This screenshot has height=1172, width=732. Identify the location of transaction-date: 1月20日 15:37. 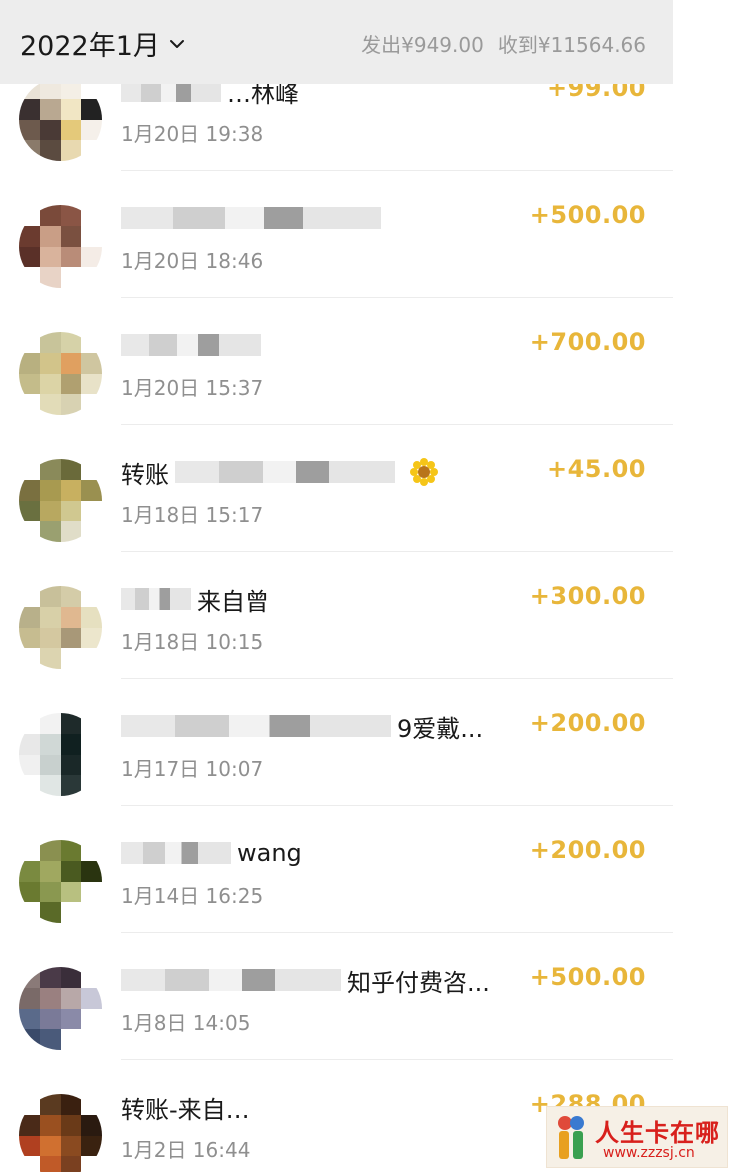
(192, 388).